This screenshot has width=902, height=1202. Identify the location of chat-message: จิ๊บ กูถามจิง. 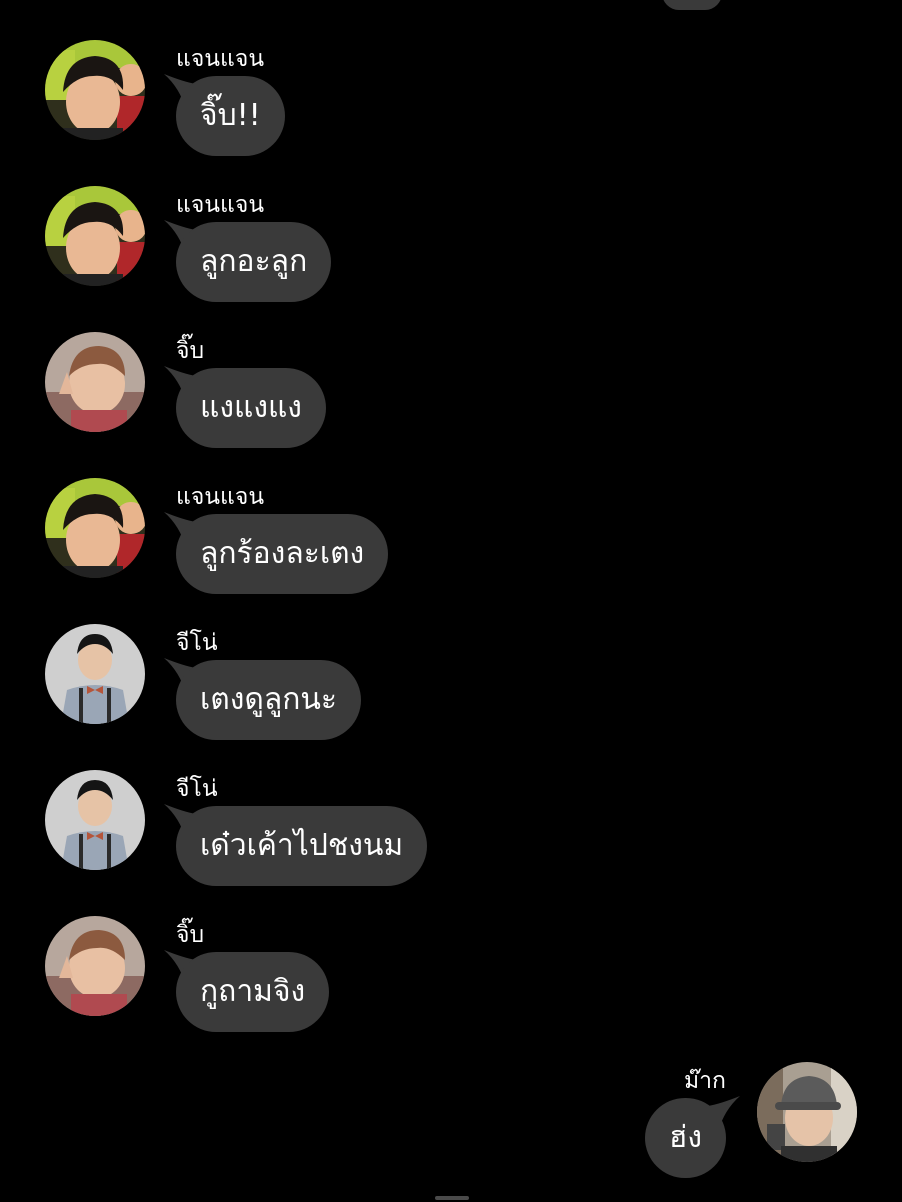
(451, 986).